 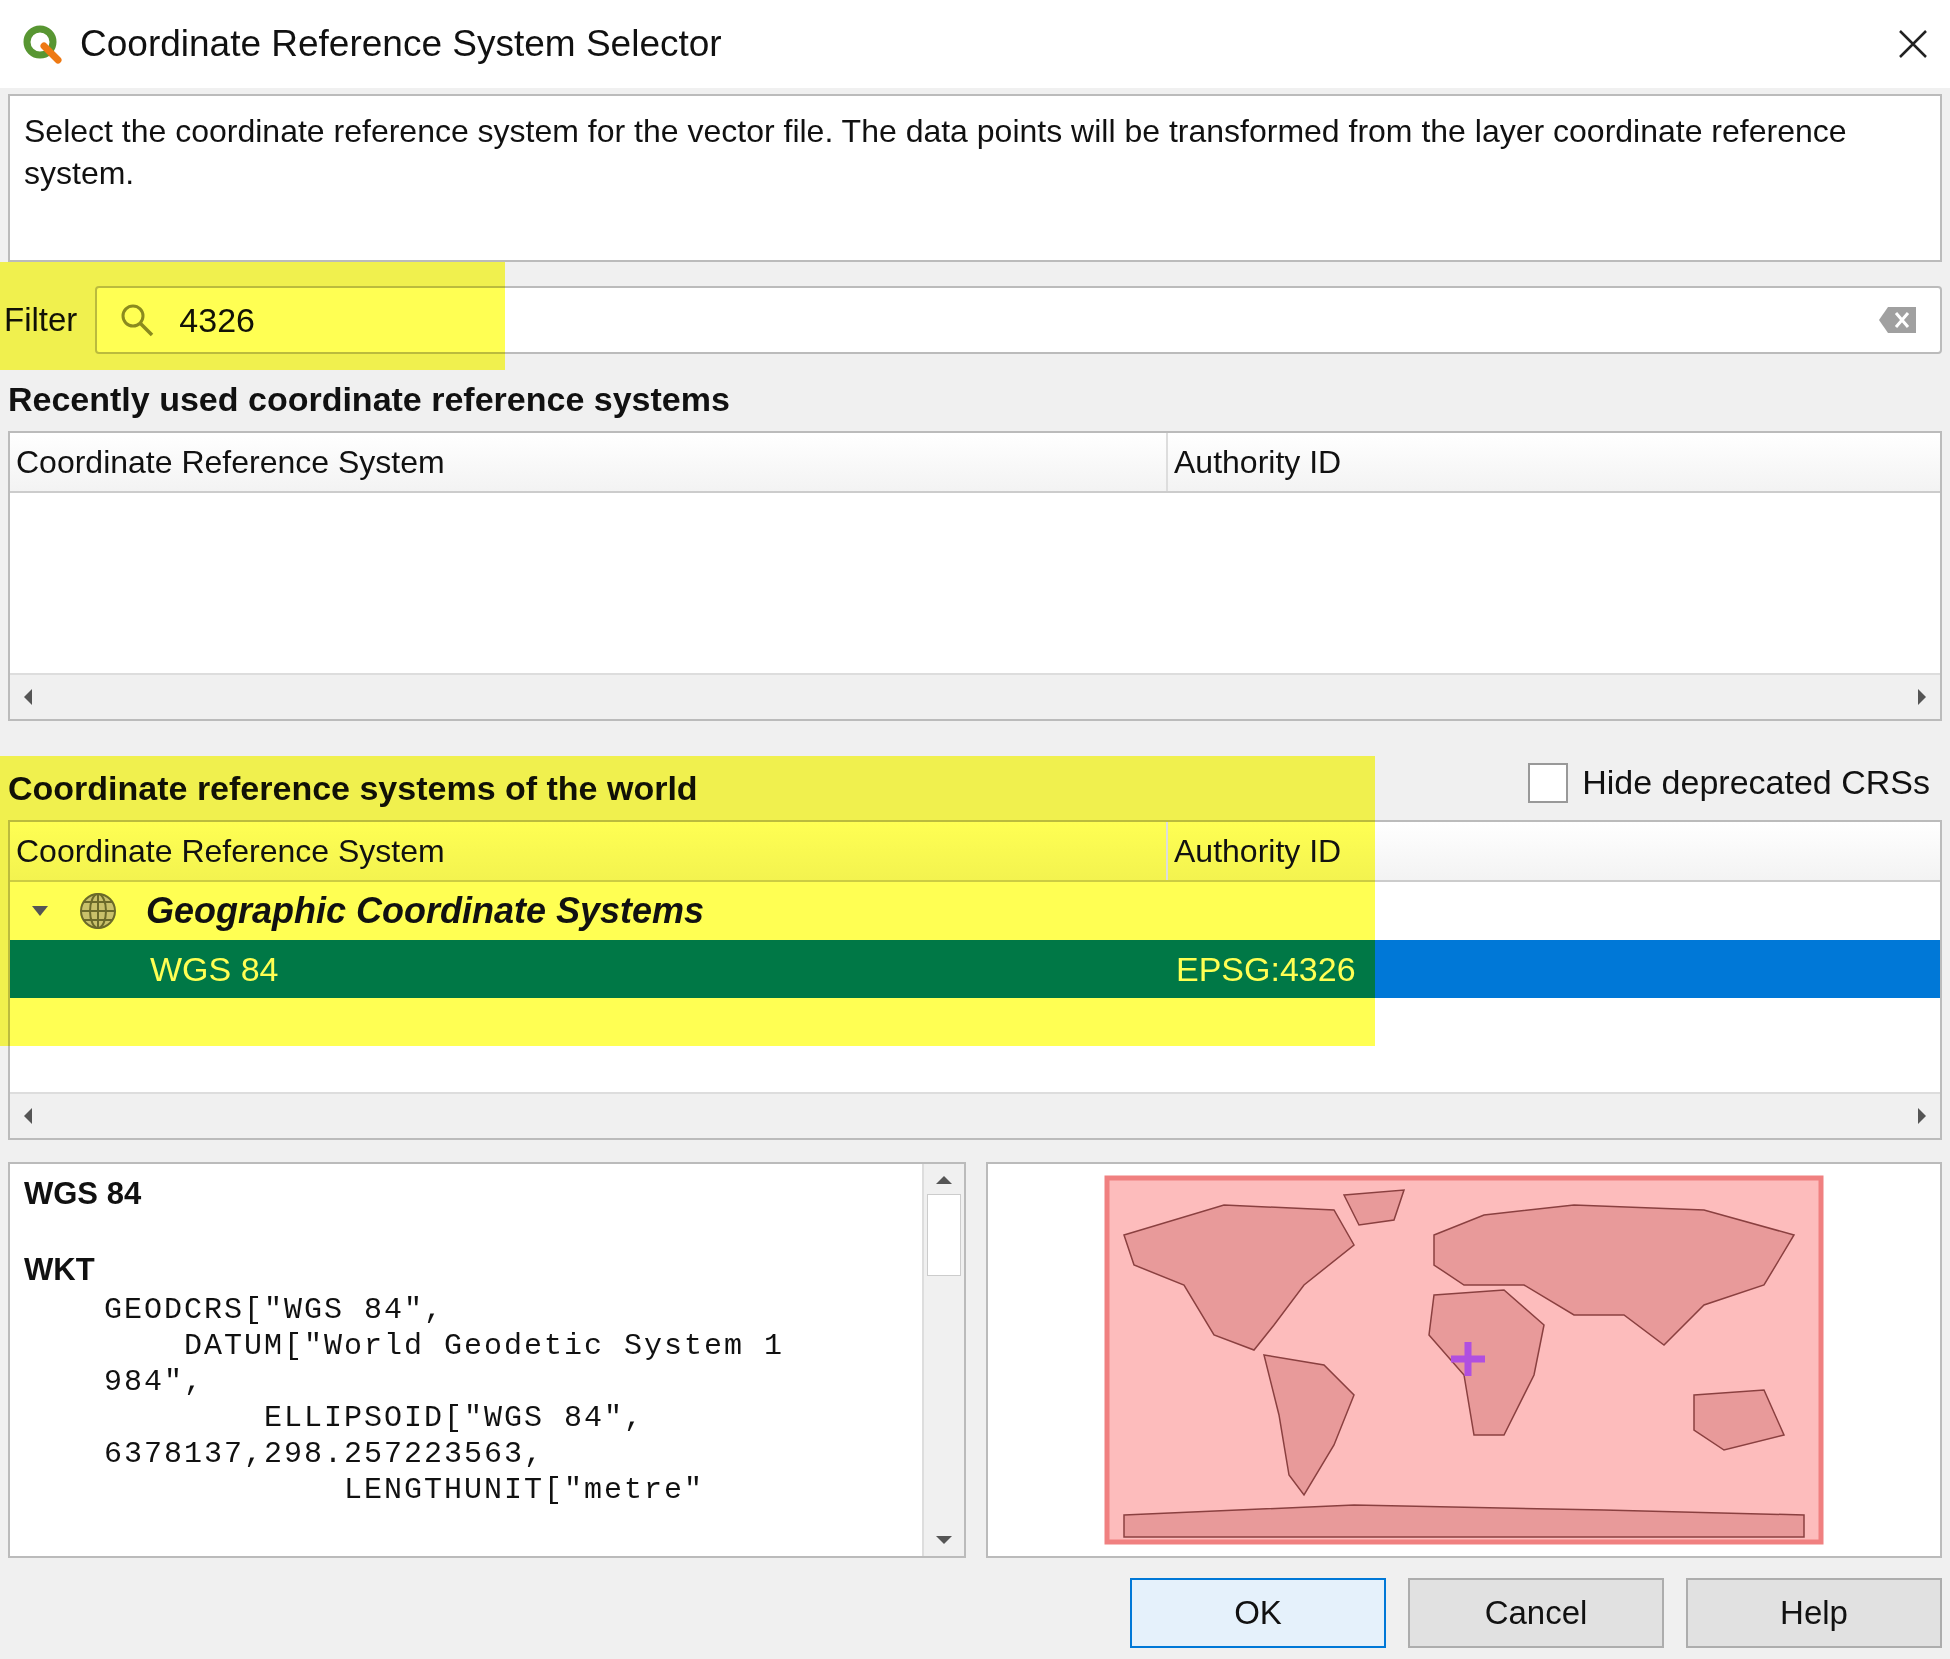 What do you see at coordinates (943, 1360) in the screenshot?
I see `vertical-scrollbar` at bounding box center [943, 1360].